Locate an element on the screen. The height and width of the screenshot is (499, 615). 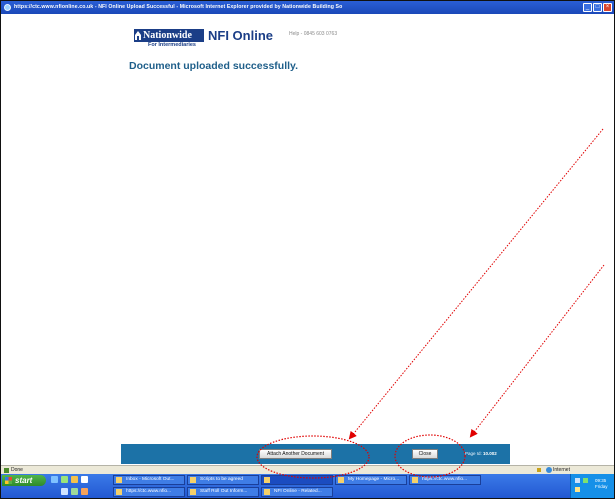
page-id: Page Id: 10.002 is located at coordinates (481, 453).